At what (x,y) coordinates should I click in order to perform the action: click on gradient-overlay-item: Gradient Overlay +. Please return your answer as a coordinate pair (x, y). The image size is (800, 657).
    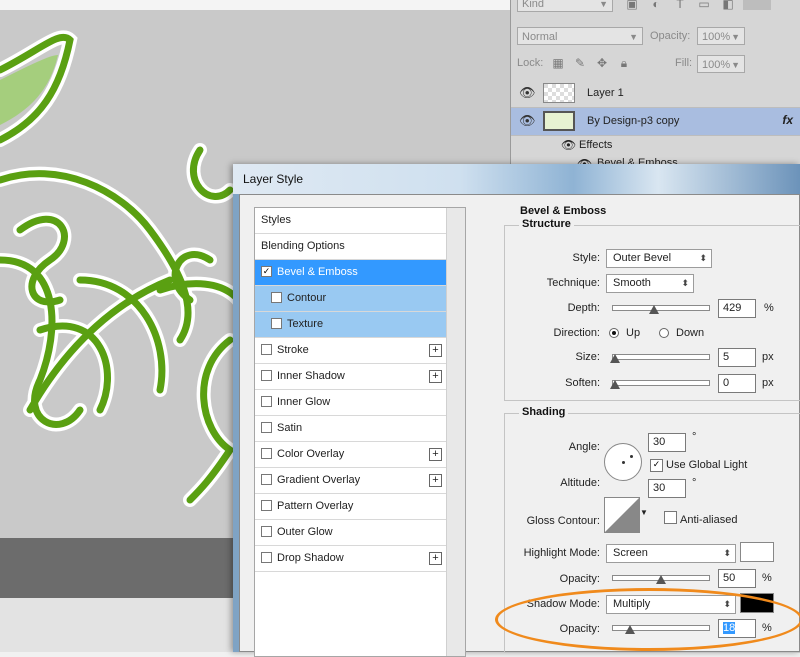
    Looking at the image, I should click on (351, 481).